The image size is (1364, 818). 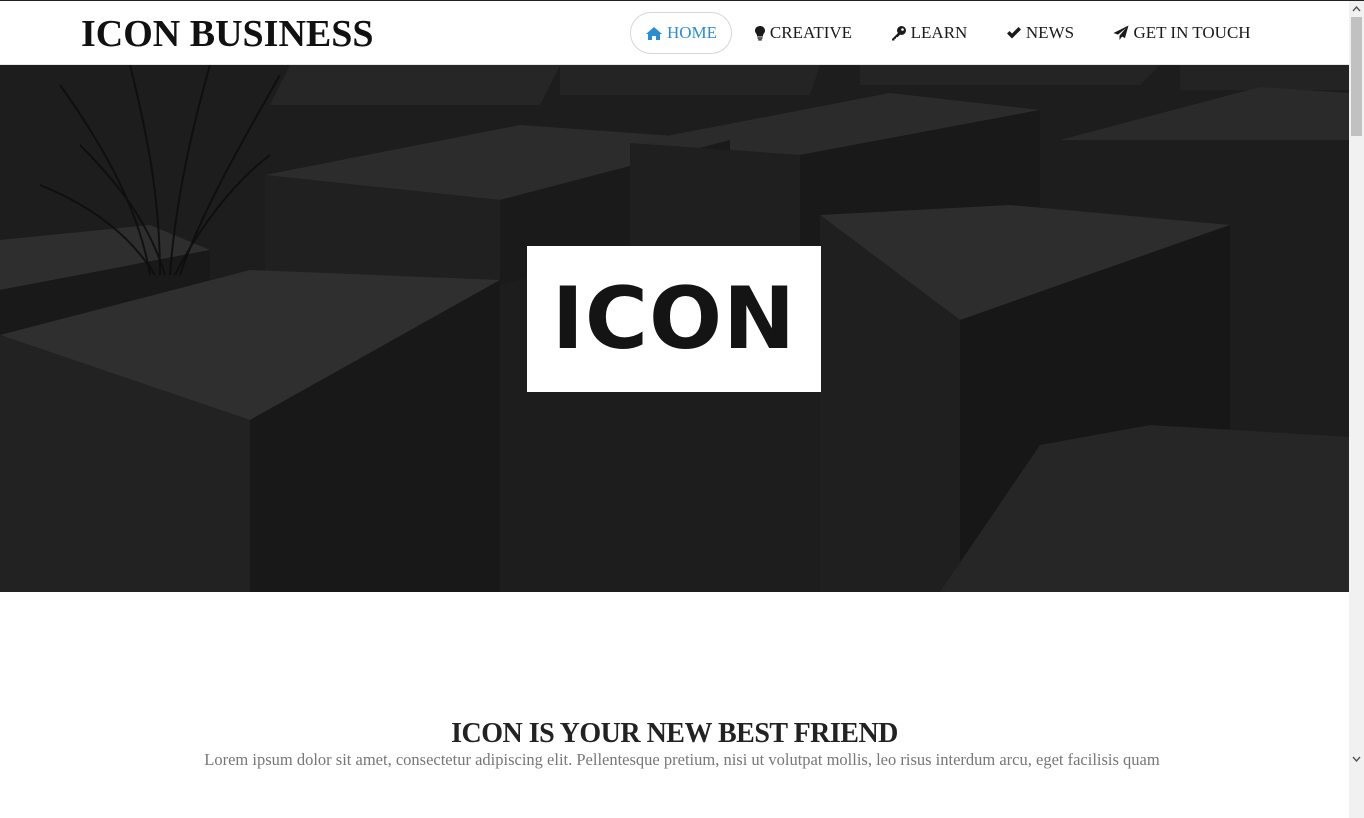 What do you see at coordinates (811, 32) in the screenshot?
I see `nav-creative-label: CREATIVE` at bounding box center [811, 32].